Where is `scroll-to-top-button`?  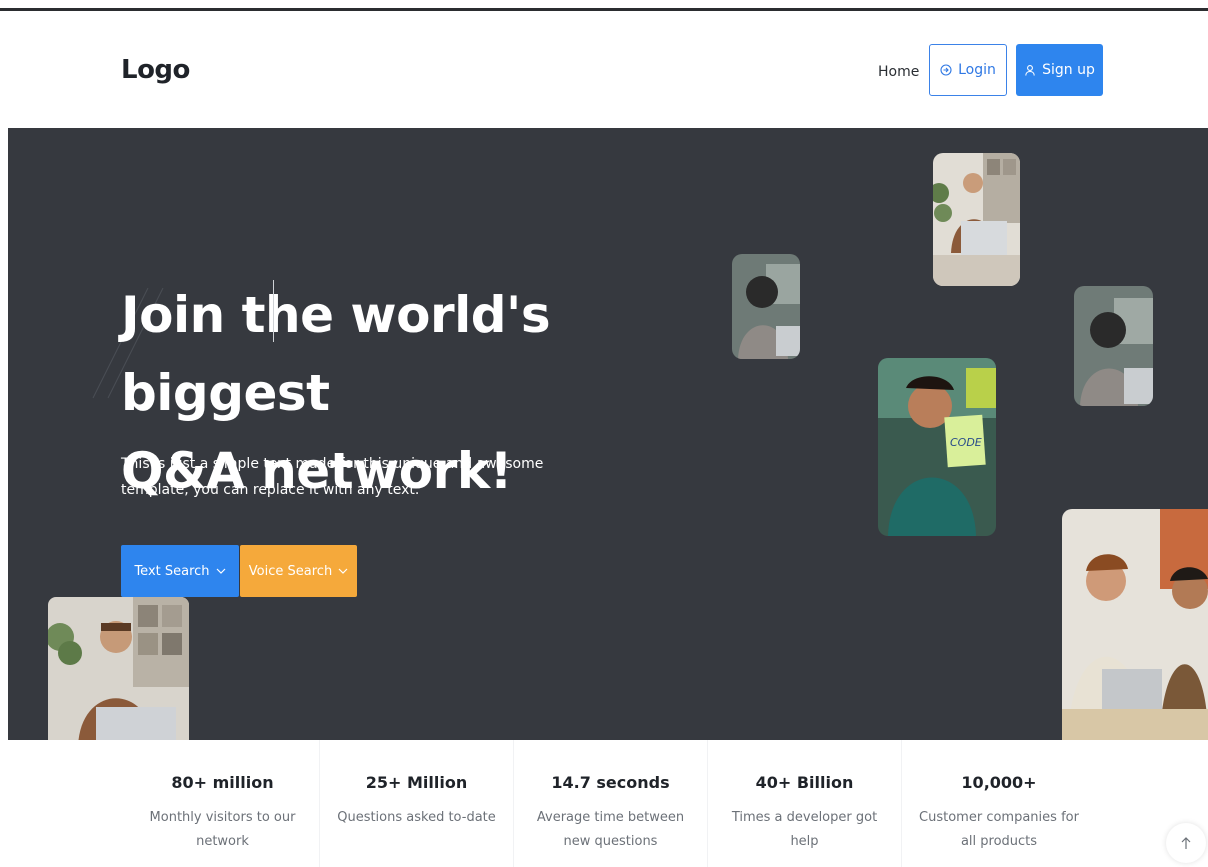
scroll-to-top-button is located at coordinates (1186, 843).